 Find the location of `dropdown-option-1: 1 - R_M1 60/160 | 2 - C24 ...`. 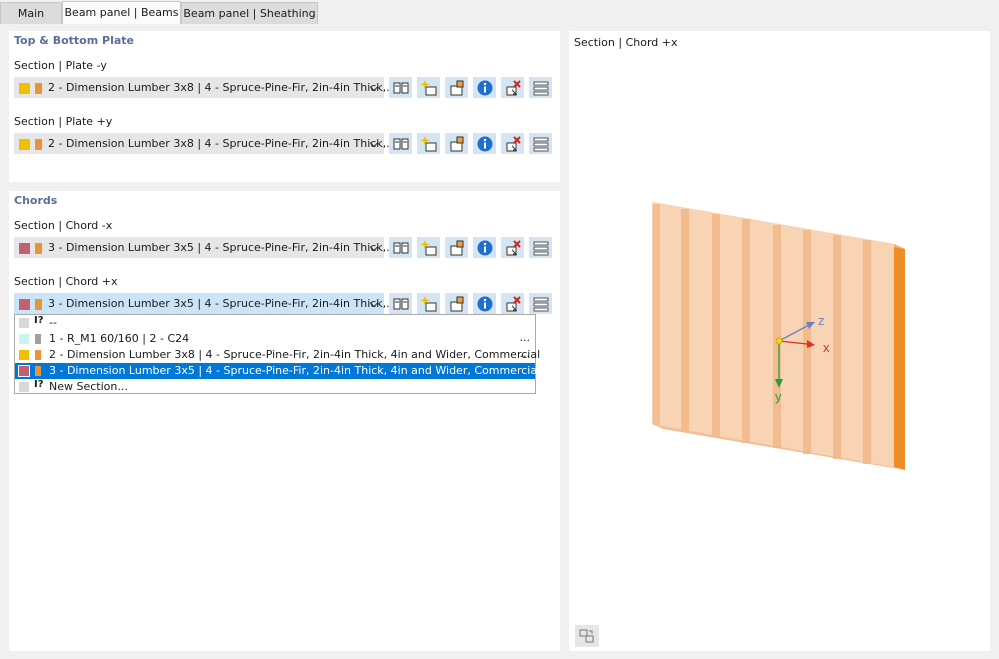

dropdown-option-1: 1 - R_M1 60/160 | 2 - C24 ... is located at coordinates (275, 339).